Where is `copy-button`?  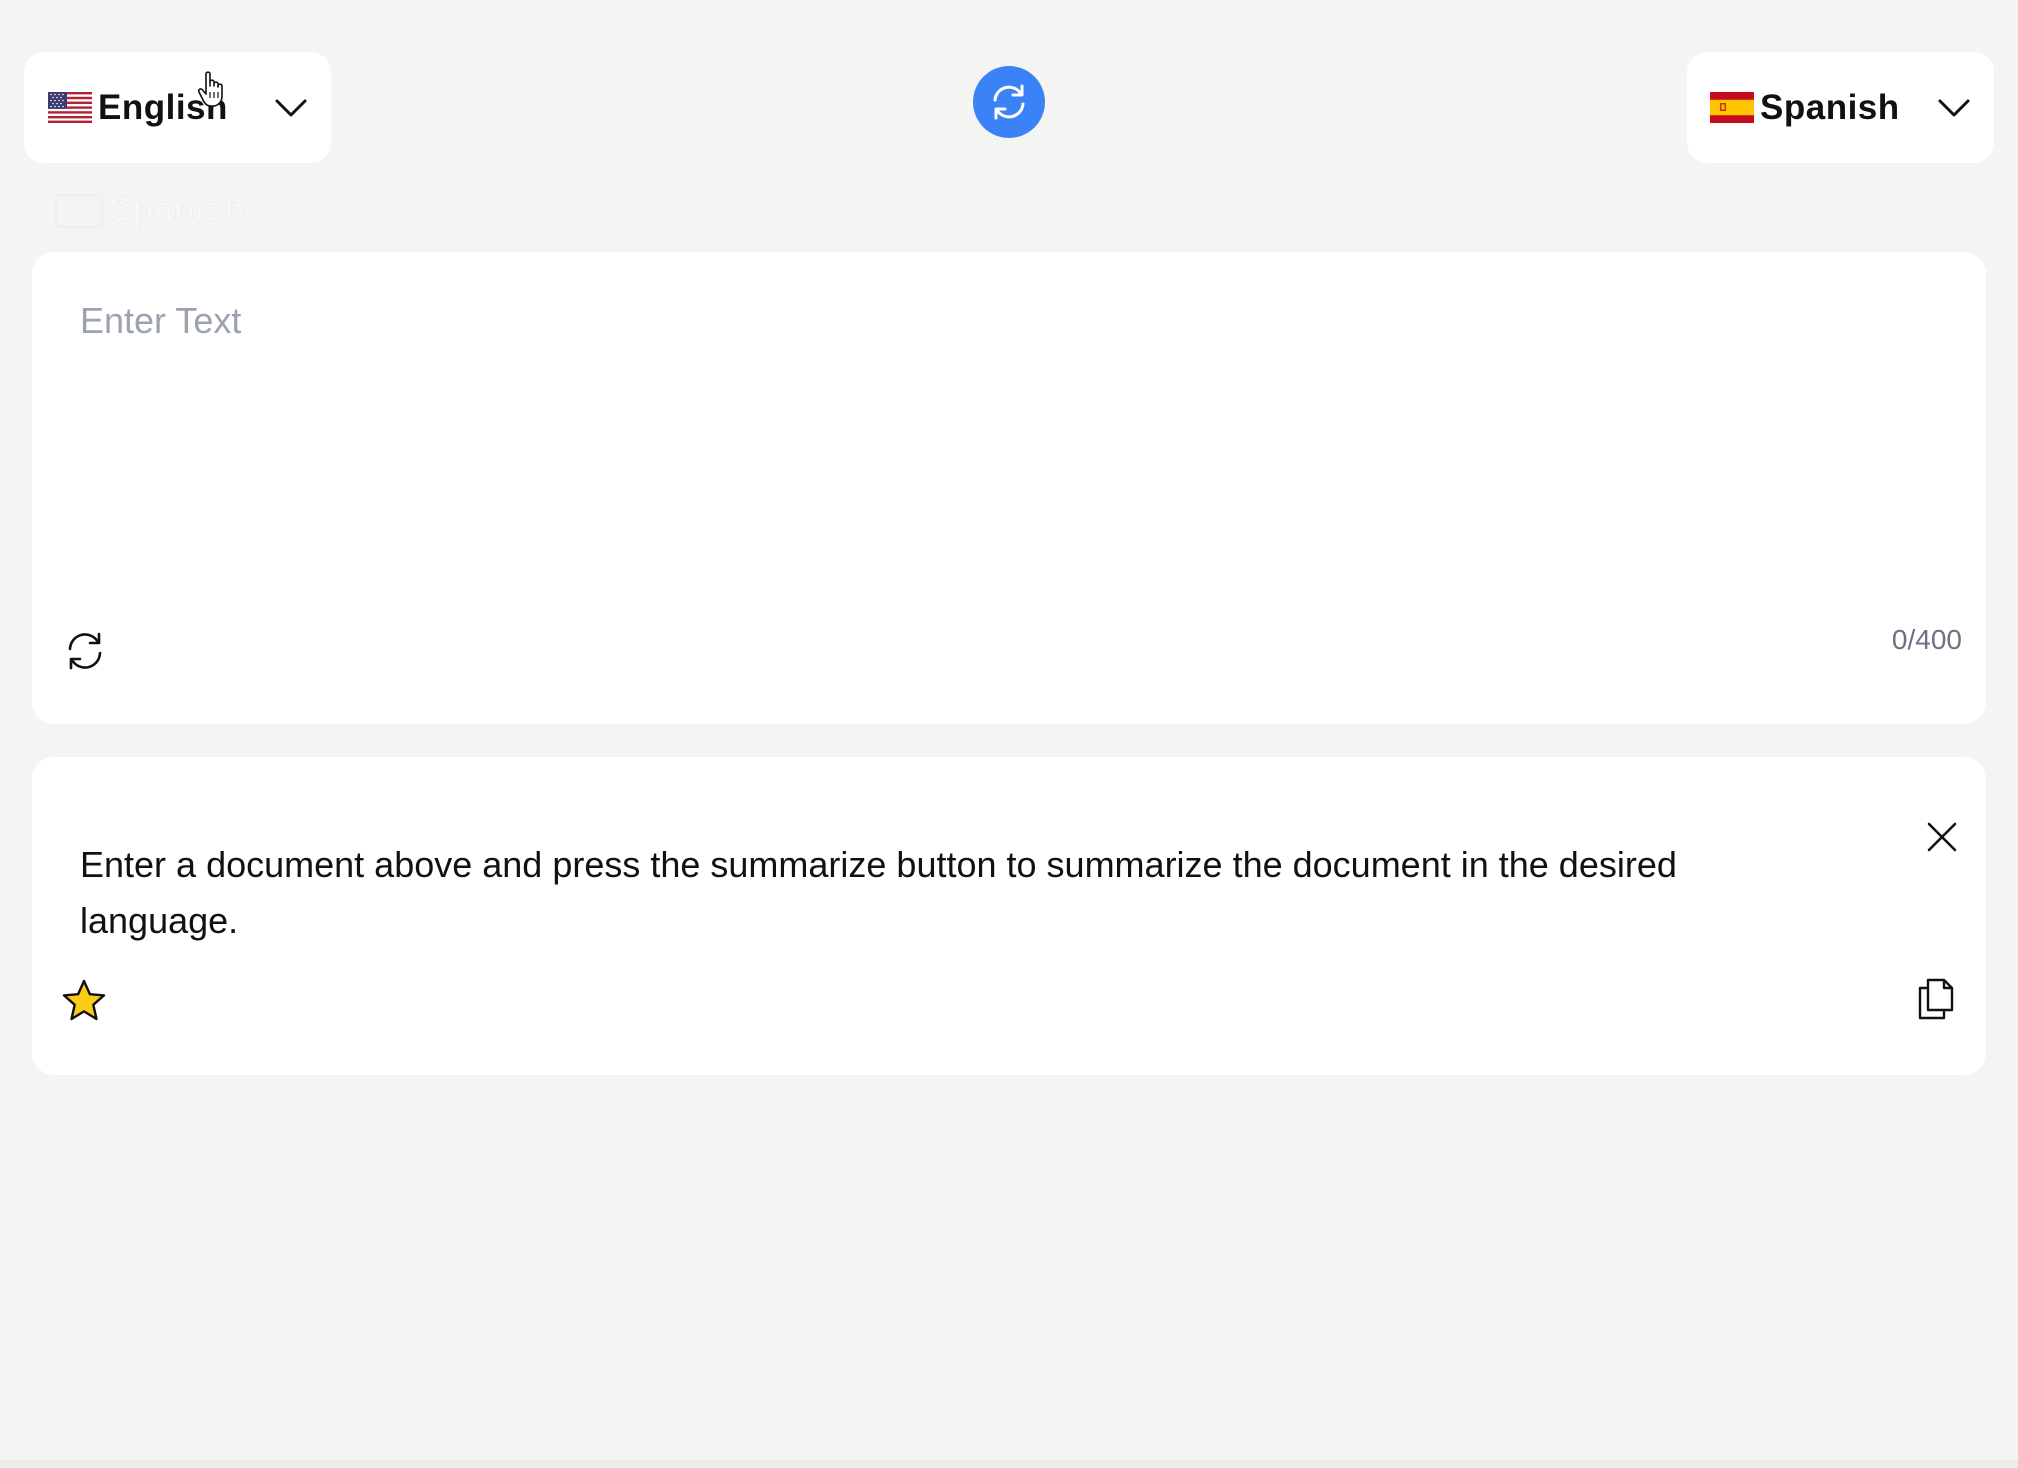
copy-button is located at coordinates (1936, 999).